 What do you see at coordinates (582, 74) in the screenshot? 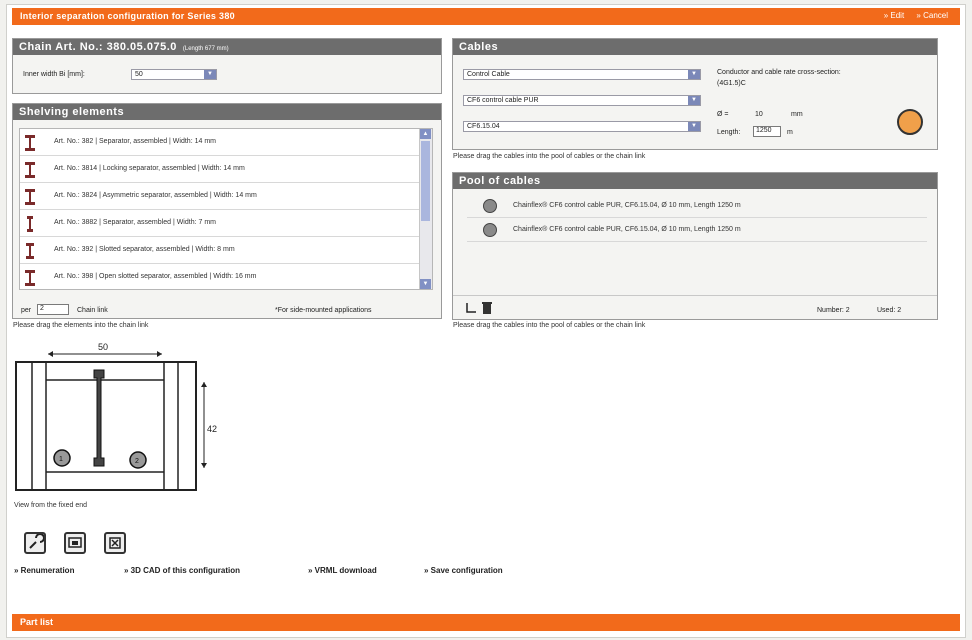
I see `cable-type-select: Control Cable ▼` at bounding box center [582, 74].